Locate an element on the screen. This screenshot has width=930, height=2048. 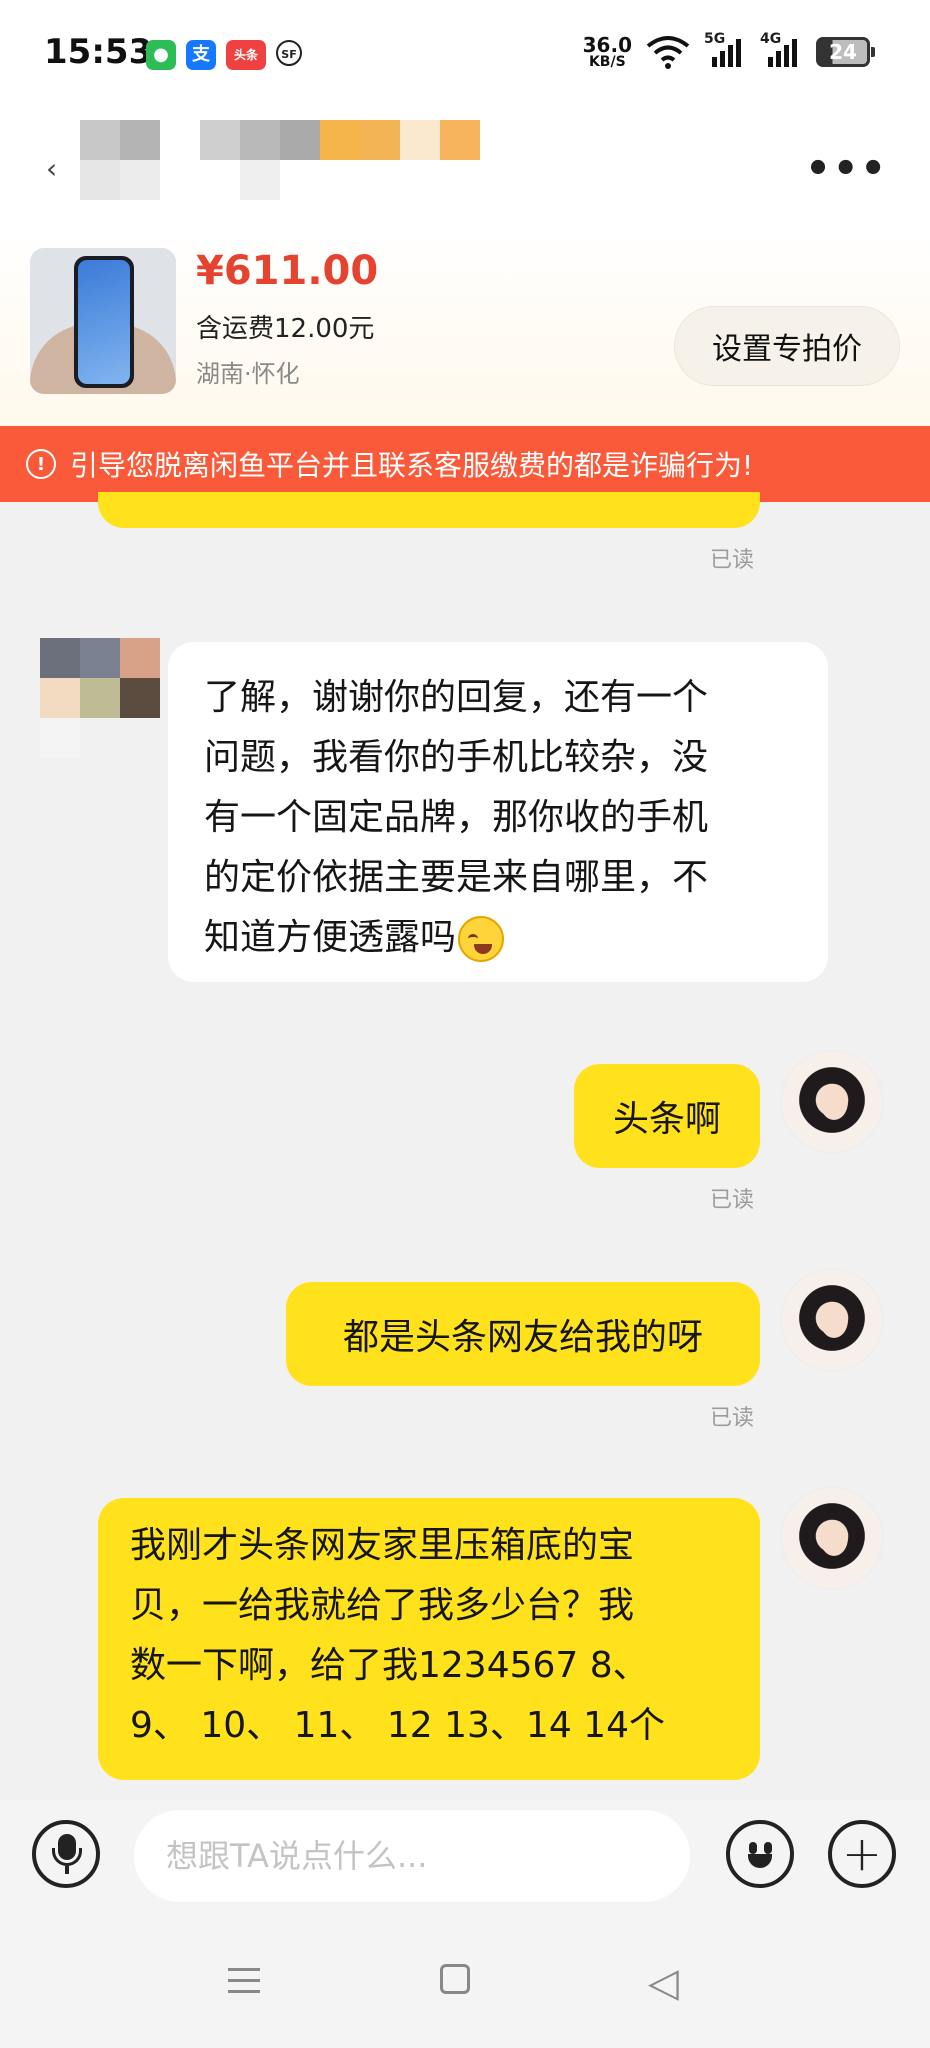
message-bubble-sent: 都是头条网友给我的呀 is located at coordinates (523, 1334).